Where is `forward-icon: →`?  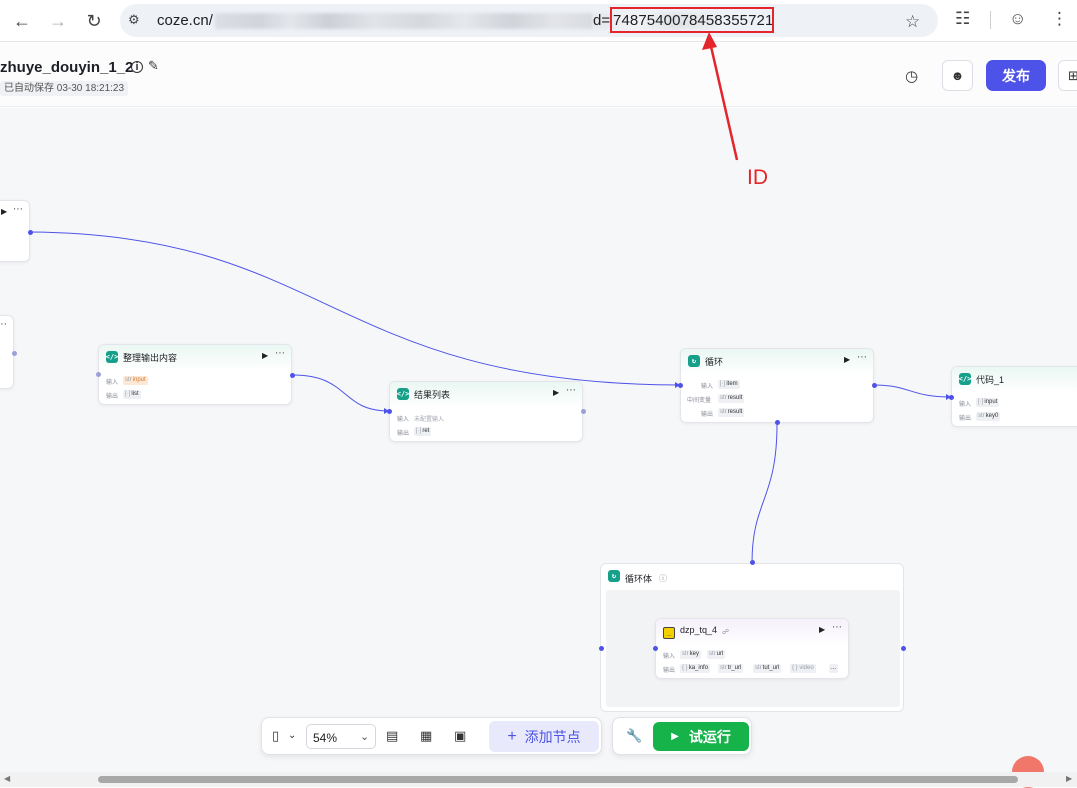 forward-icon: → is located at coordinates (58, 21).